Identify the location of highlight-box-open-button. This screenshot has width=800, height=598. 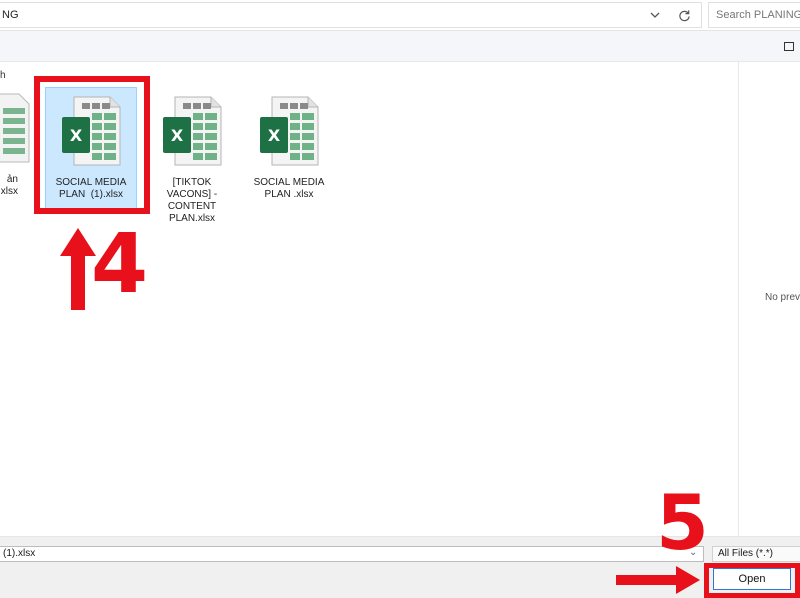
(752, 580).